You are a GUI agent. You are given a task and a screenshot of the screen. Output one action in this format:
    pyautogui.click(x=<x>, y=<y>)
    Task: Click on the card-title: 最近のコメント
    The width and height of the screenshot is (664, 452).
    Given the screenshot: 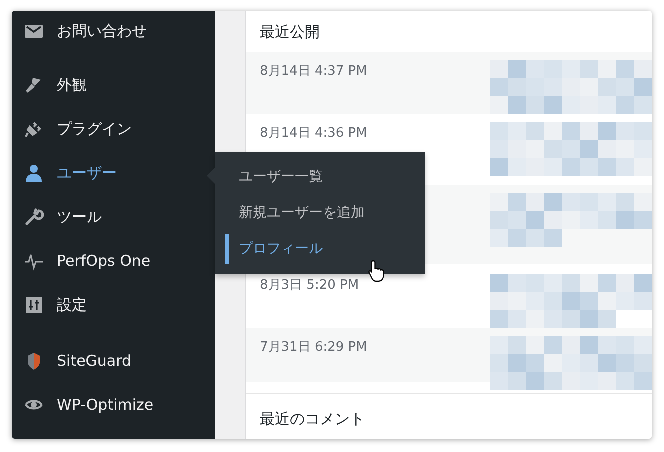 What is the action you would take?
    pyautogui.click(x=312, y=419)
    